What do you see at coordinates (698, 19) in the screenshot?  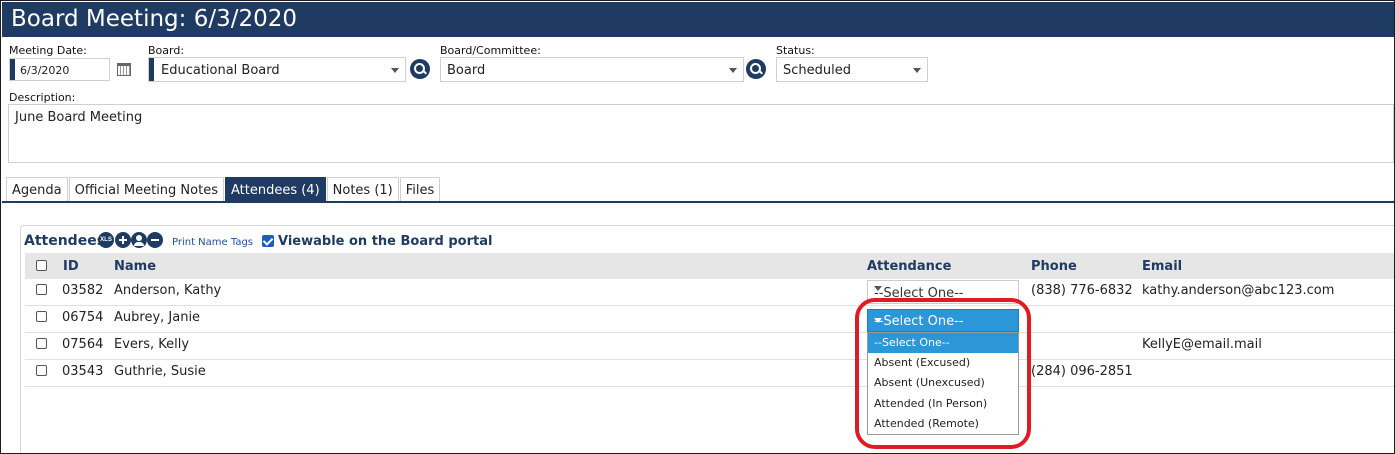 I see `page-title: Board Meeting: 6/3/2020` at bounding box center [698, 19].